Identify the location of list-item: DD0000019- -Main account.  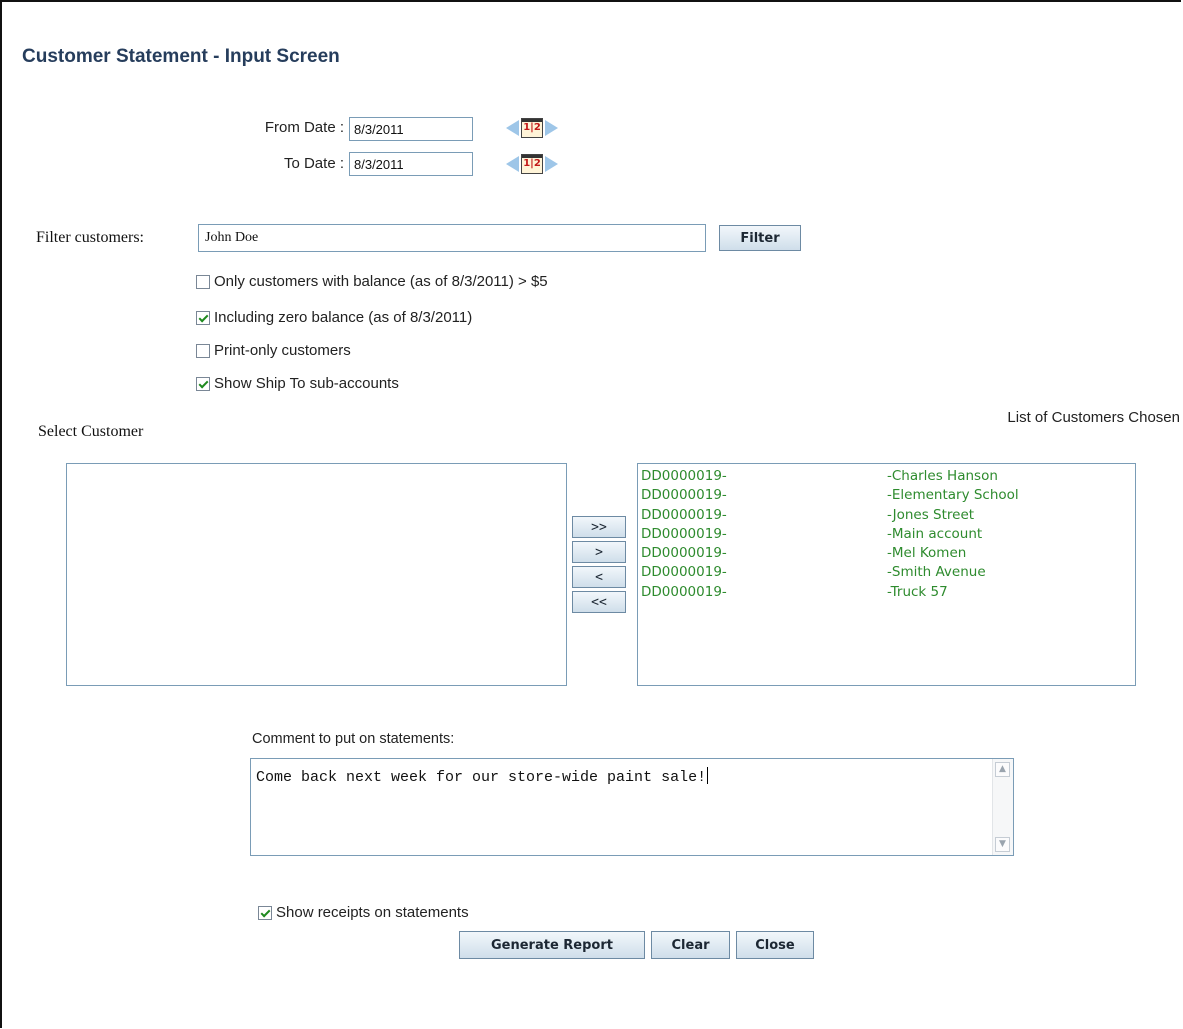
(888, 534).